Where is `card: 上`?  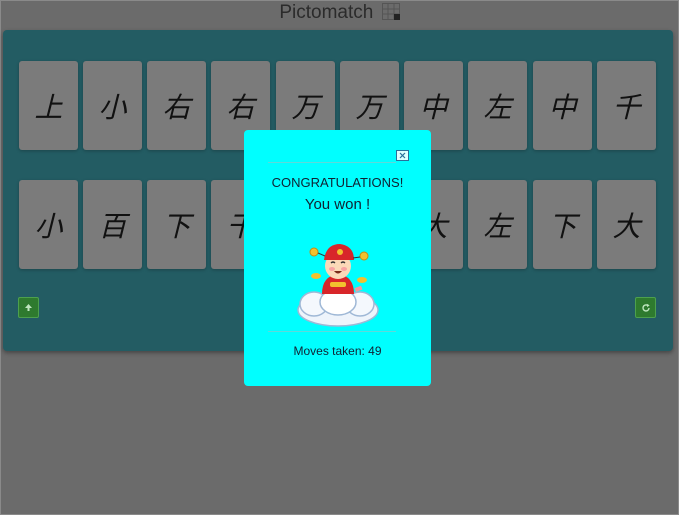
card: 上 is located at coordinates (48, 105).